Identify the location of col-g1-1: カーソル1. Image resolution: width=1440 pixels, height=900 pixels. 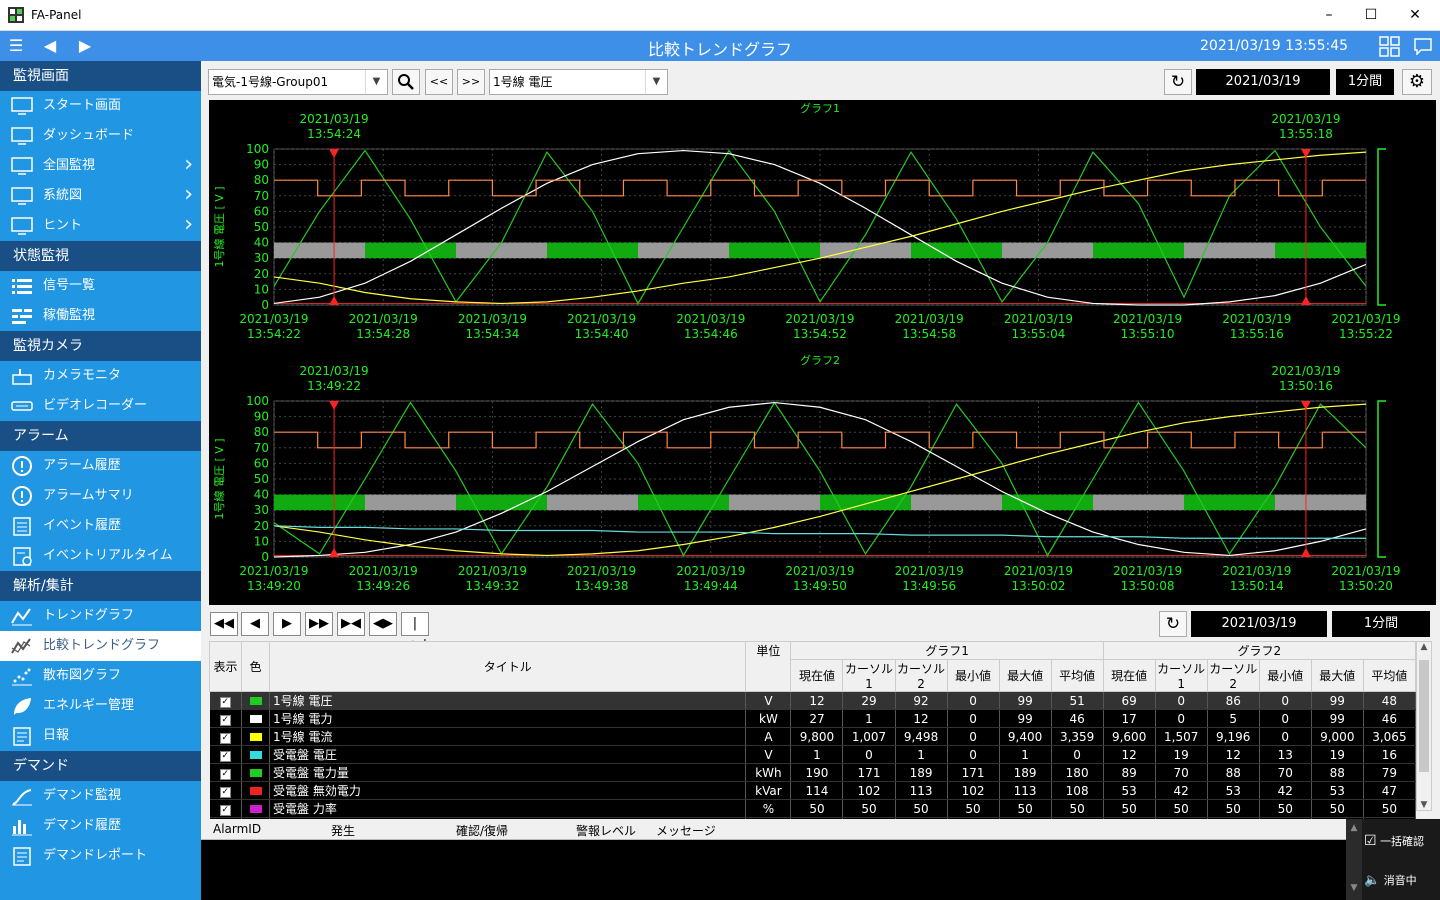
(869, 675).